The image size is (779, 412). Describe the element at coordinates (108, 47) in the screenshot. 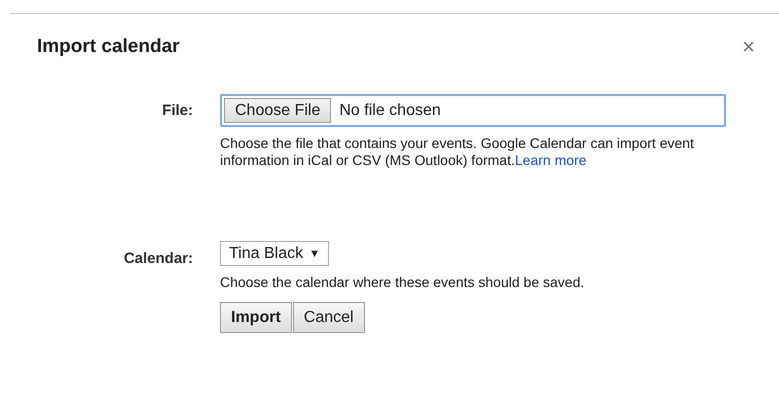

I see `dialog-title: Import calendar` at that location.